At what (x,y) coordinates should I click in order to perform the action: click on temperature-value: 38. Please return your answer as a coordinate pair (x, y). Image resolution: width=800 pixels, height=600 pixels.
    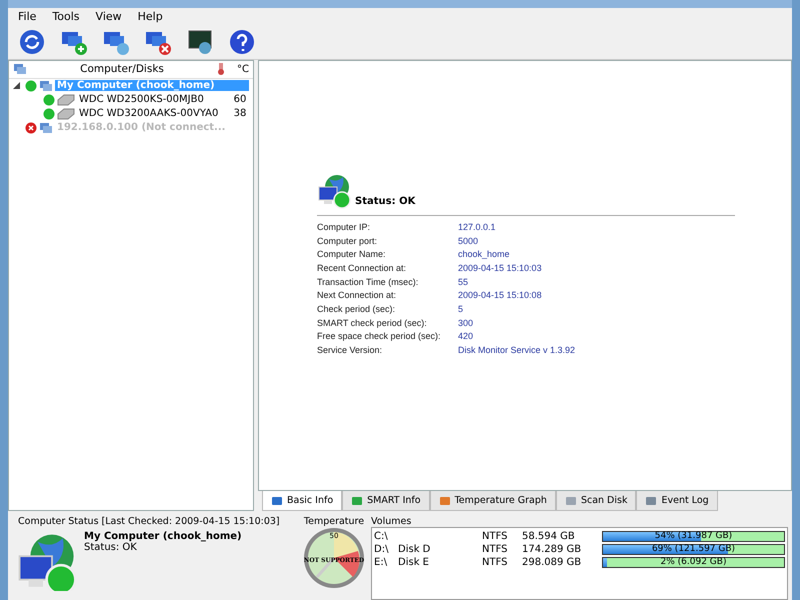
    Looking at the image, I should click on (240, 114).